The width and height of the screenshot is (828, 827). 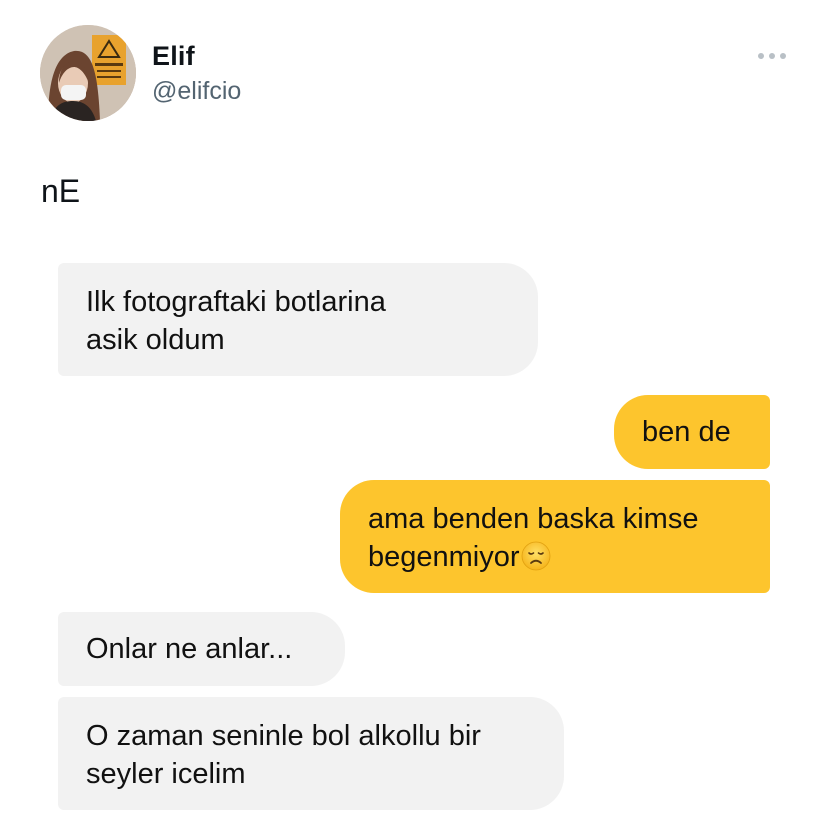 What do you see at coordinates (61, 191) in the screenshot?
I see `tweet-text: nE` at bounding box center [61, 191].